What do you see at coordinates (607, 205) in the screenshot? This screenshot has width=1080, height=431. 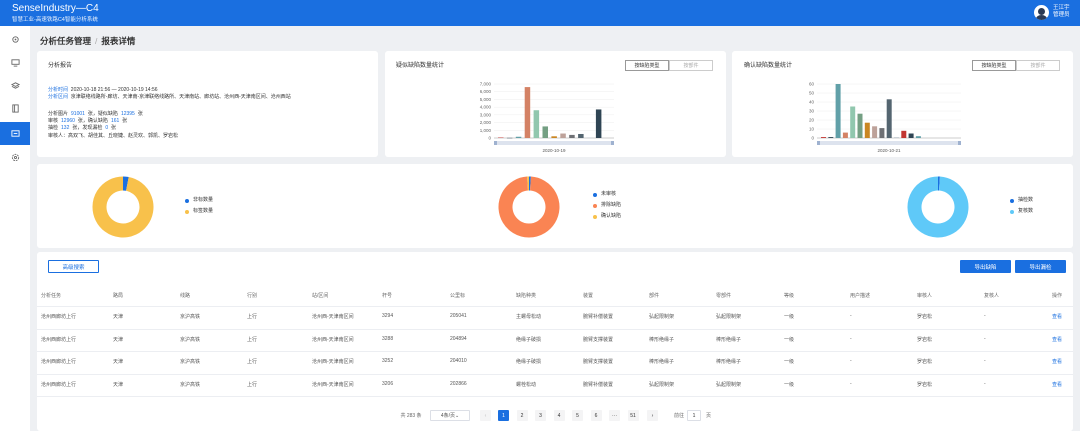 I see `legend-item: 排除缺陷` at bounding box center [607, 205].